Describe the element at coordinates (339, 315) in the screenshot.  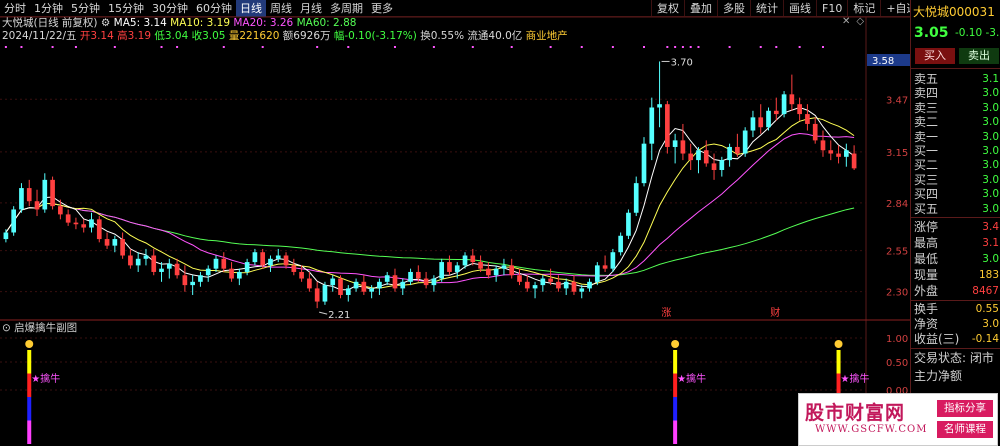
I see `low-annotation: 2.21` at that location.